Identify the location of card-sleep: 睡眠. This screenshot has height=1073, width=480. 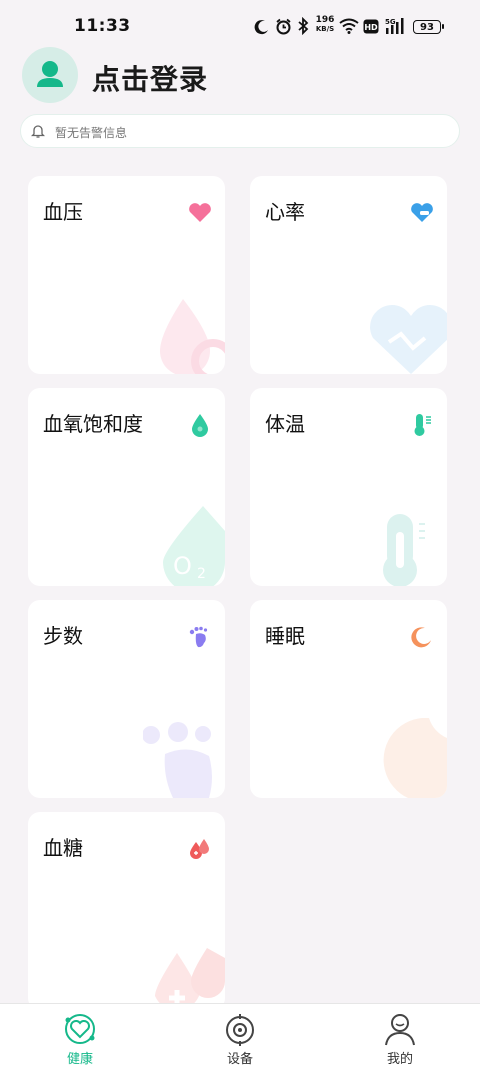
(348, 699).